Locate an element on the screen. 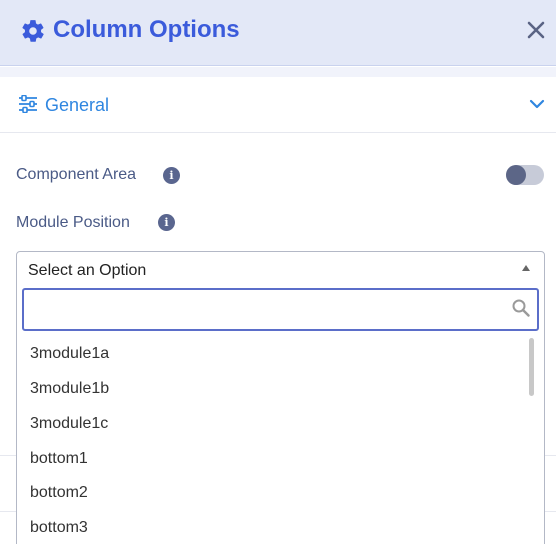 The width and height of the screenshot is (556, 544). module-position-label: Module Position is located at coordinates (73, 222).